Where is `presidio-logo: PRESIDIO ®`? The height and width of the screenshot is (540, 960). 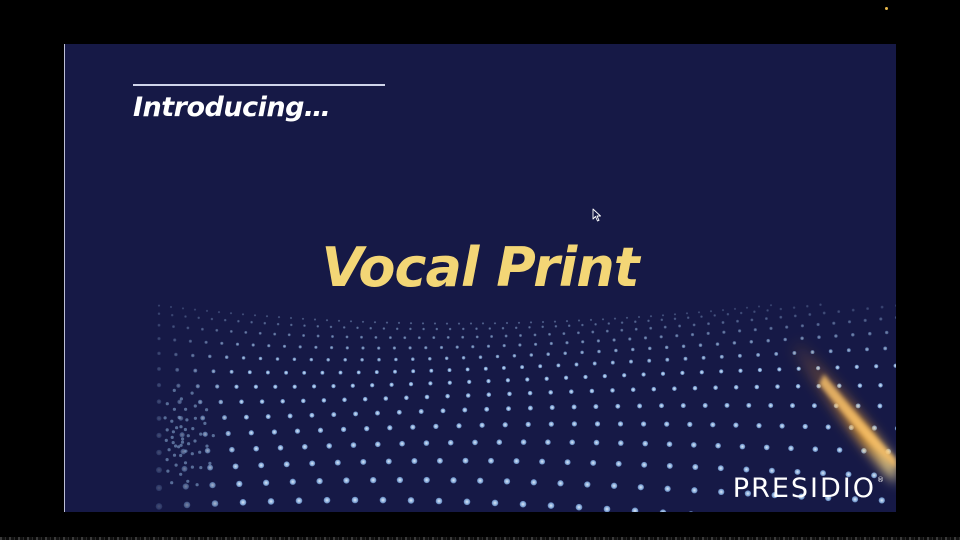
presidio-logo: PRESIDIO ® is located at coordinates (808, 488).